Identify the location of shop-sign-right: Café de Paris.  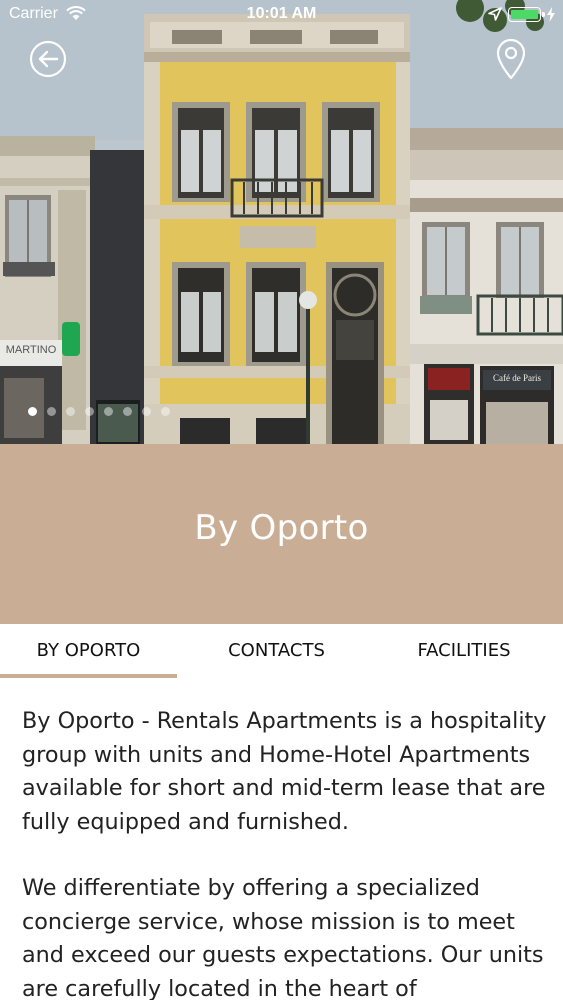
(517, 378).